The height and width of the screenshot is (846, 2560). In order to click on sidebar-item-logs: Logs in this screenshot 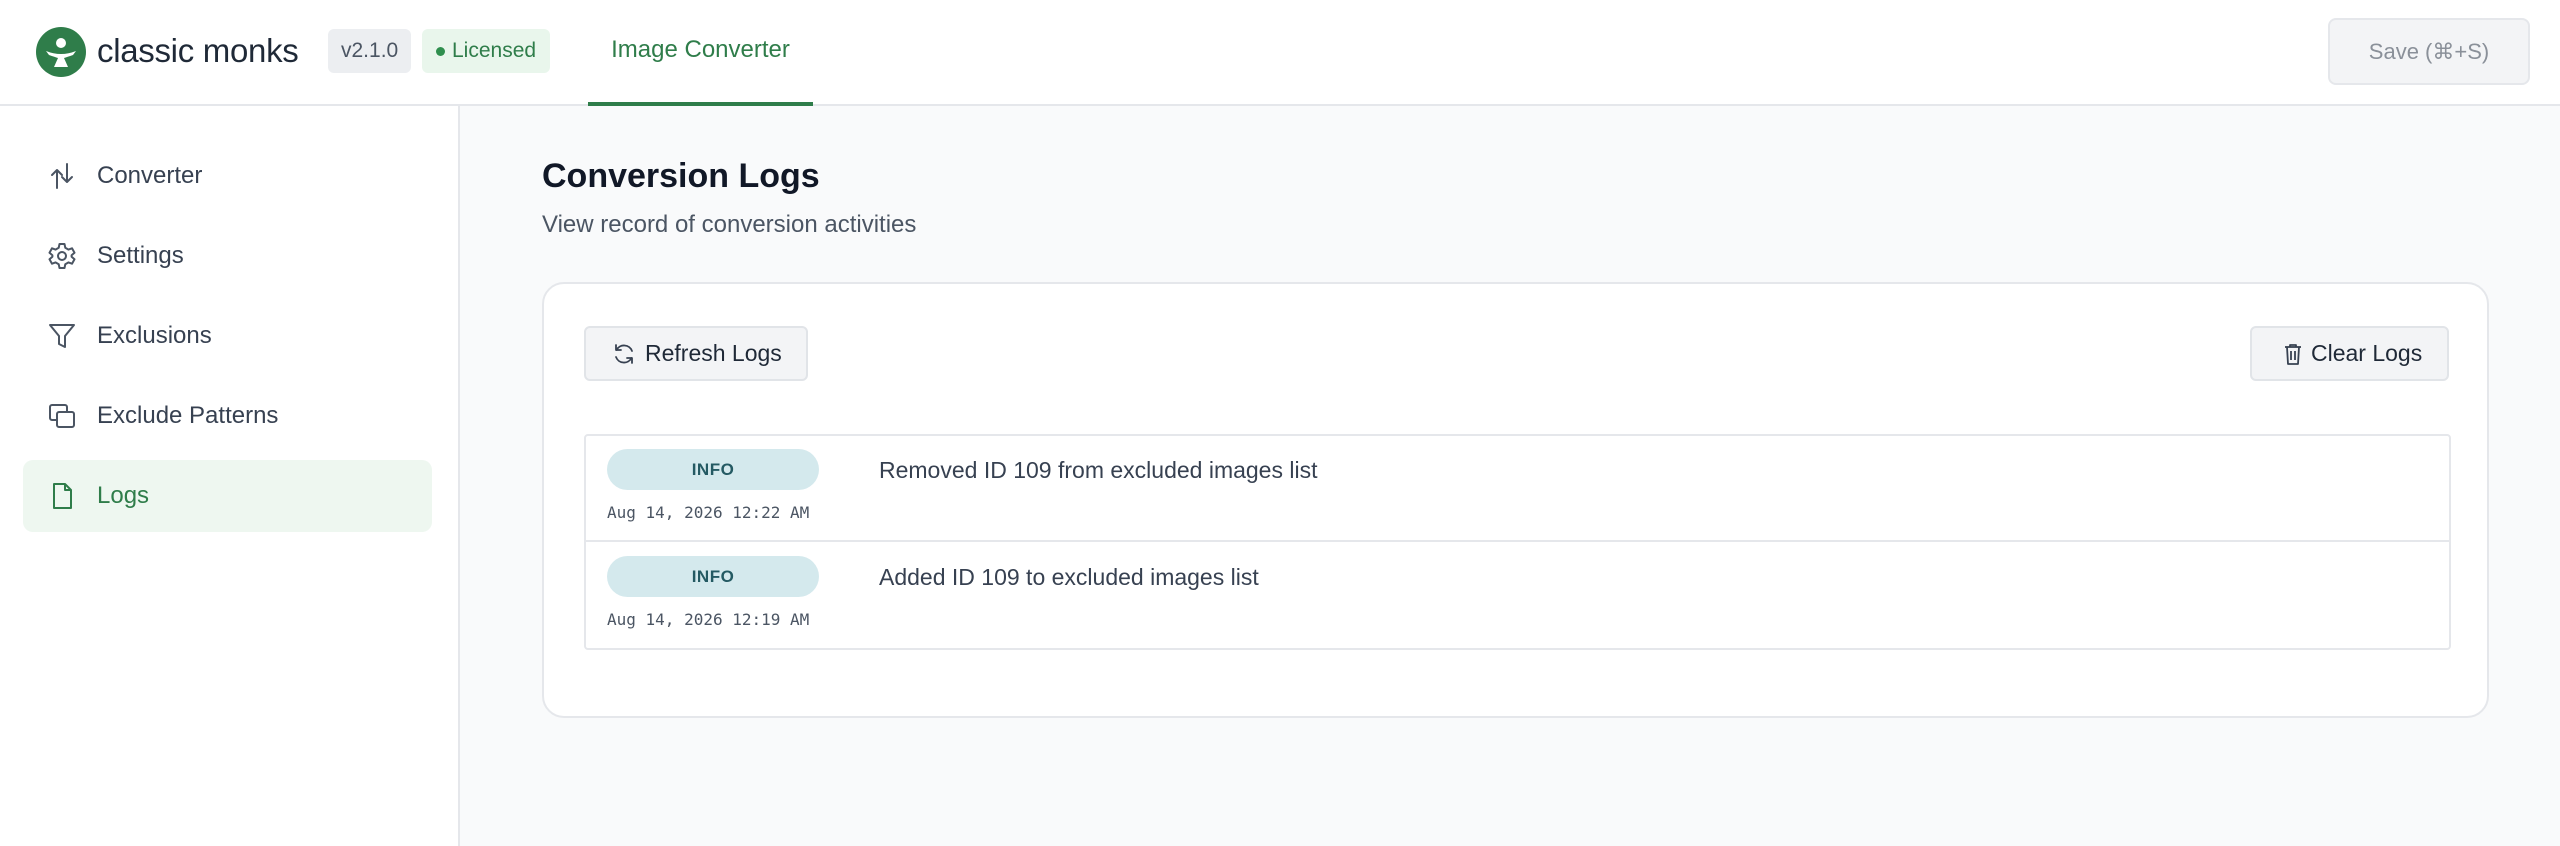, I will do `click(227, 496)`.